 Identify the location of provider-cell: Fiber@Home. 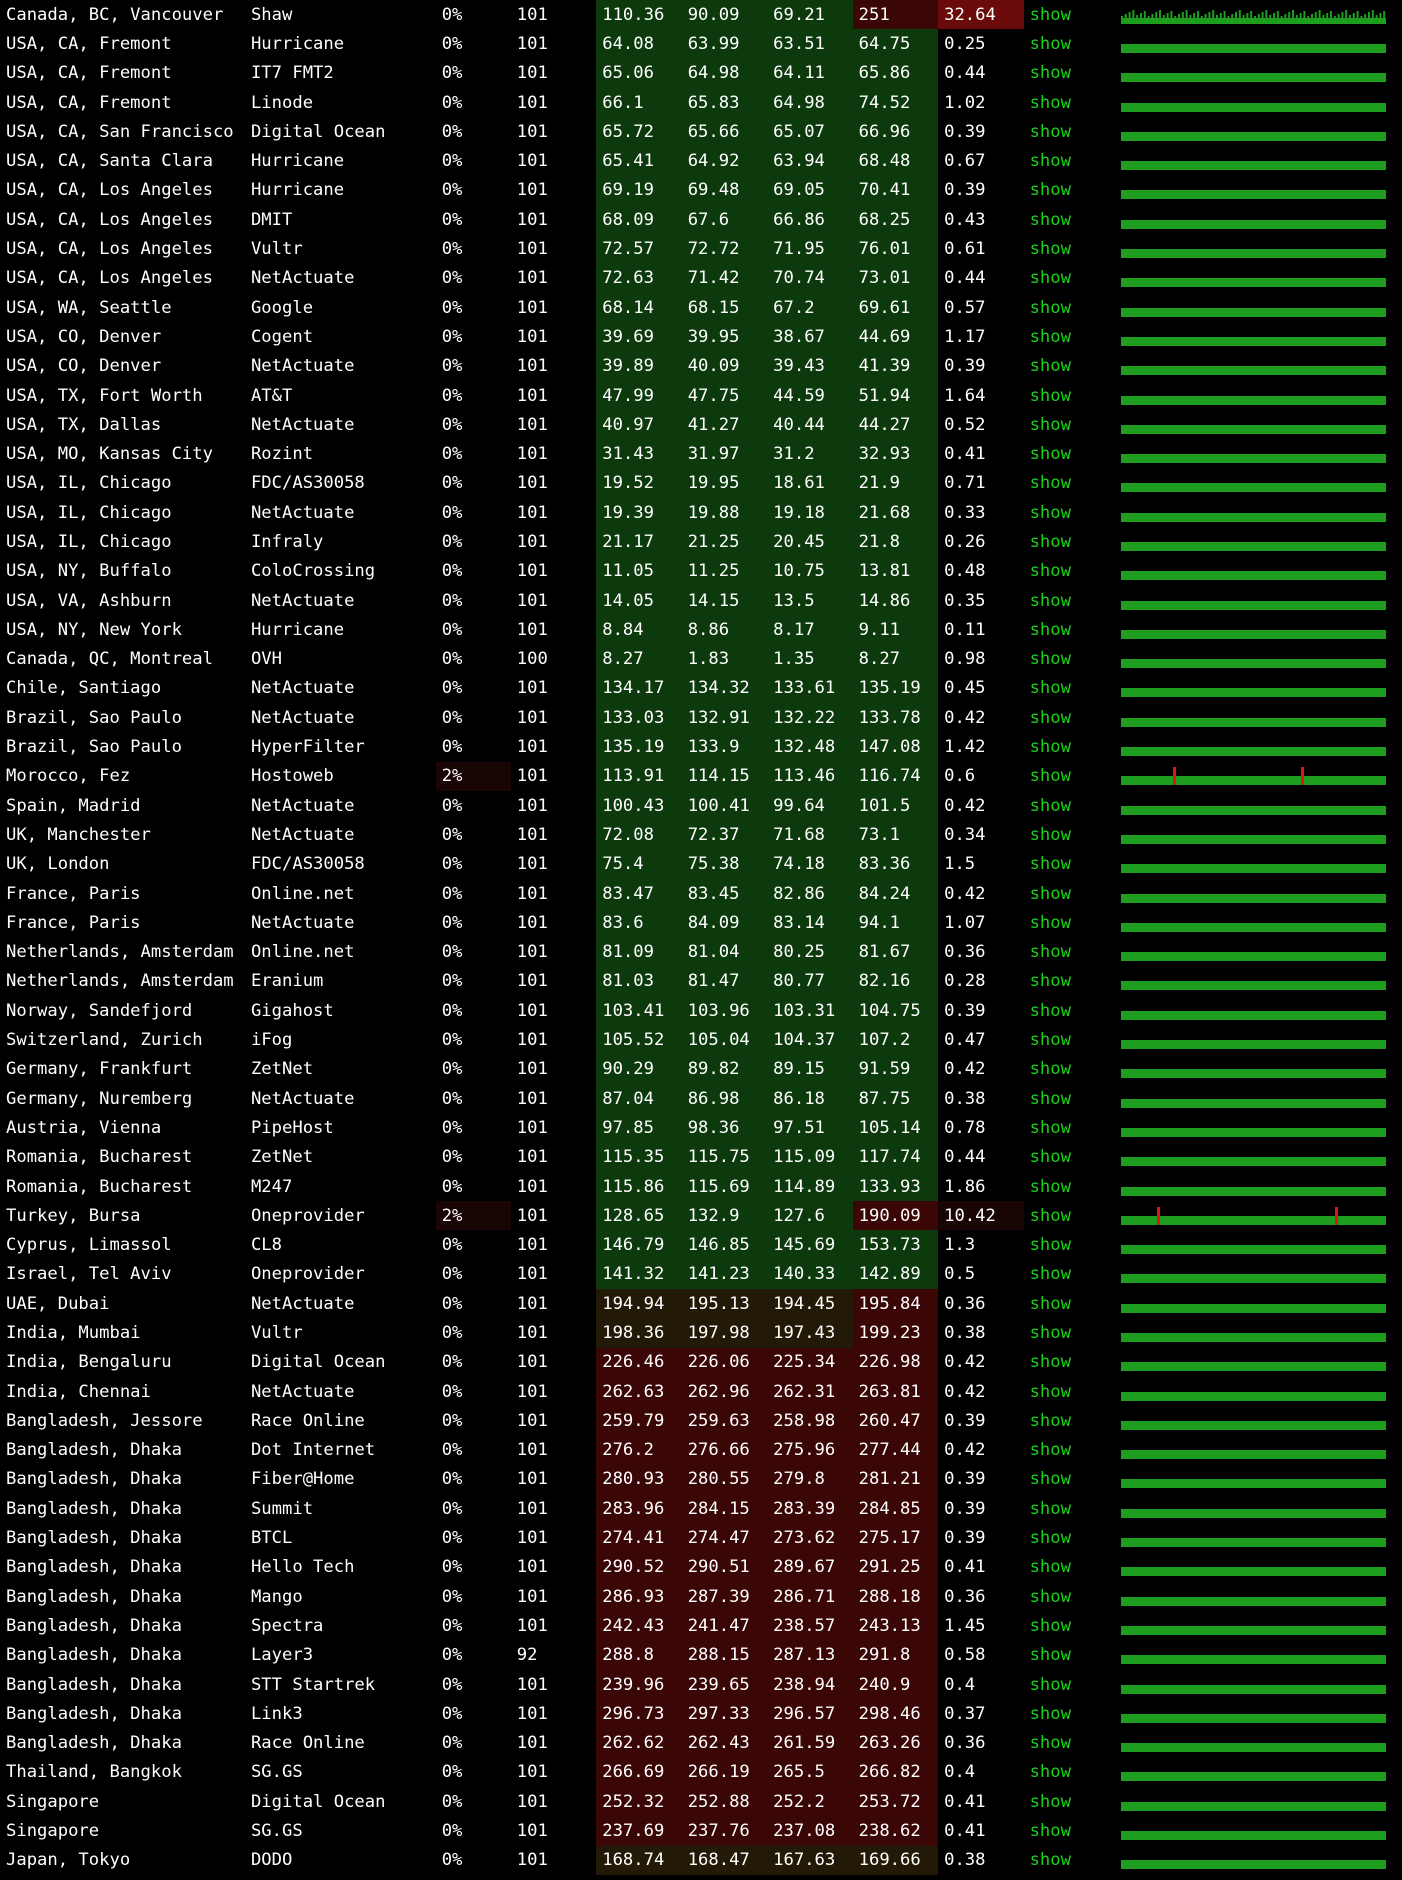
(302, 1479).